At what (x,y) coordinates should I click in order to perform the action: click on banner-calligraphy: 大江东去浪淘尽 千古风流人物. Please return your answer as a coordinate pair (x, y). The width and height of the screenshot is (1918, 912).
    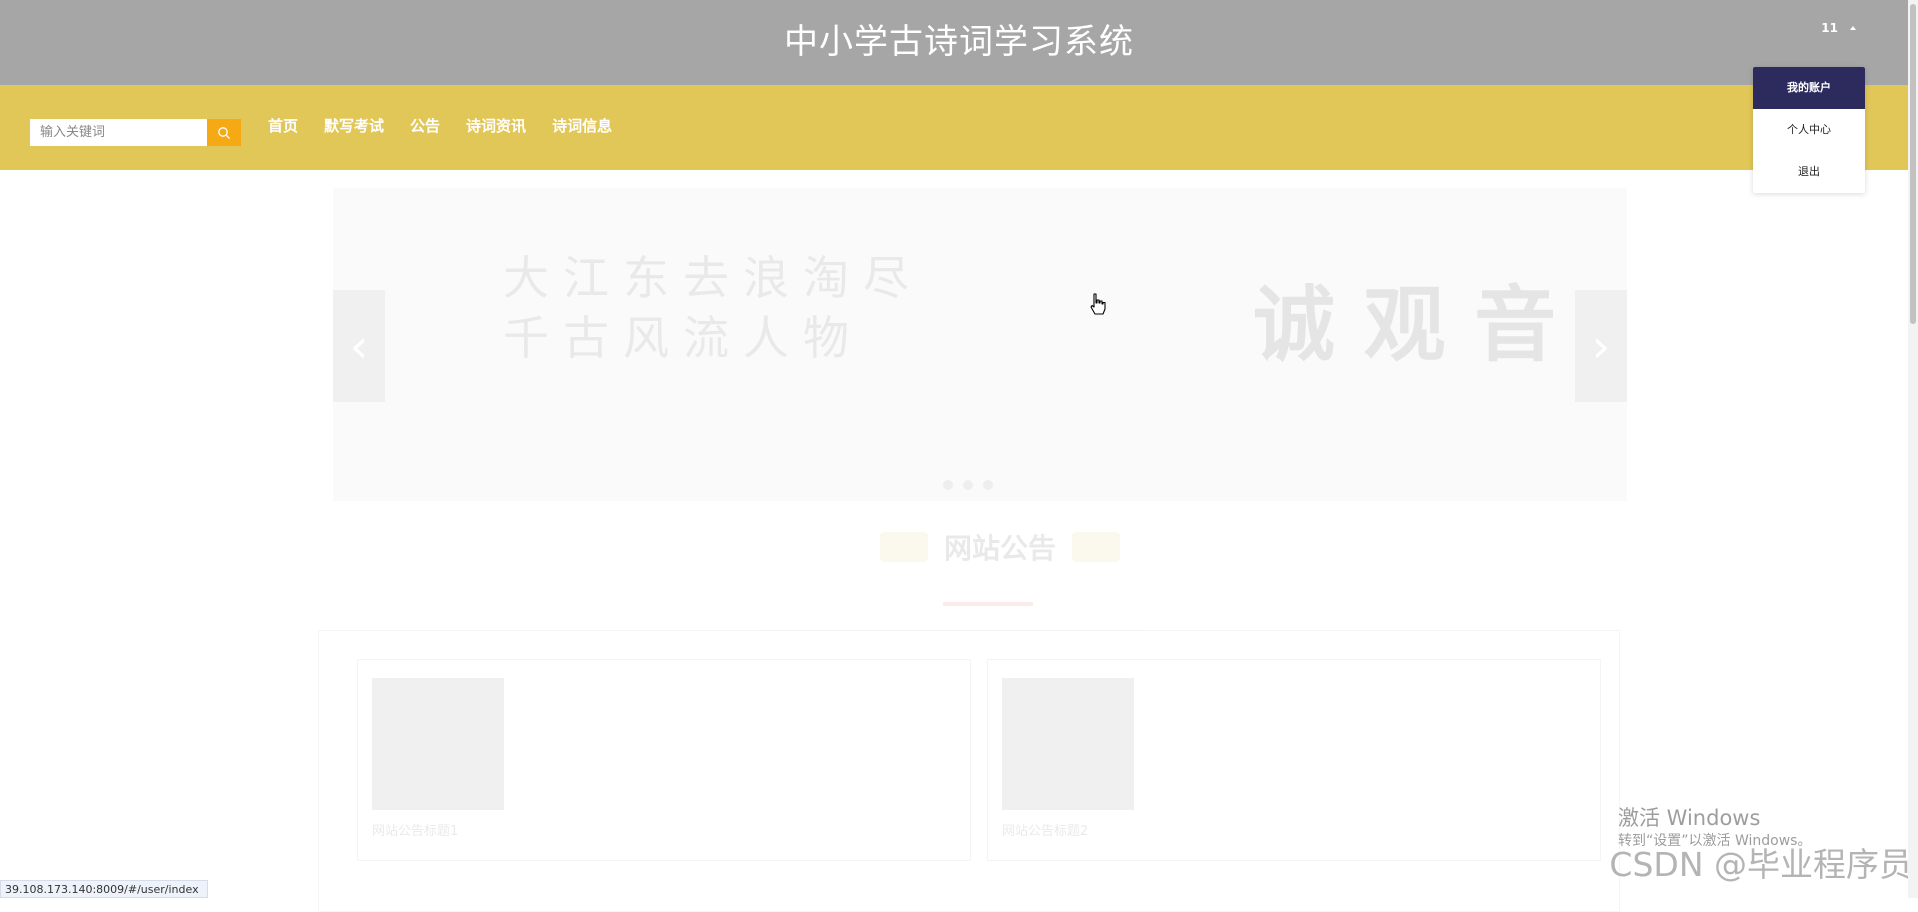
    Looking at the image, I should click on (713, 308).